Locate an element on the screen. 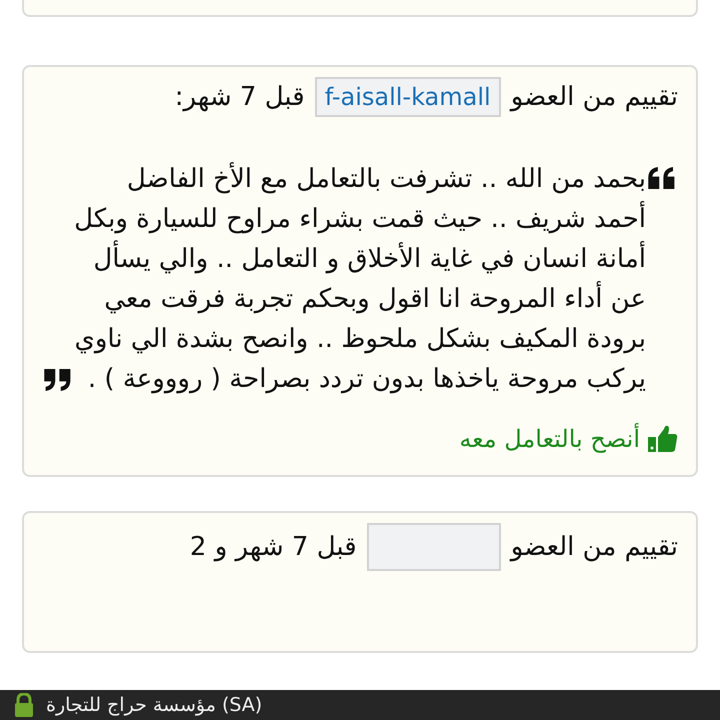  username-link: f-aisall-kamall is located at coordinates (407, 97).